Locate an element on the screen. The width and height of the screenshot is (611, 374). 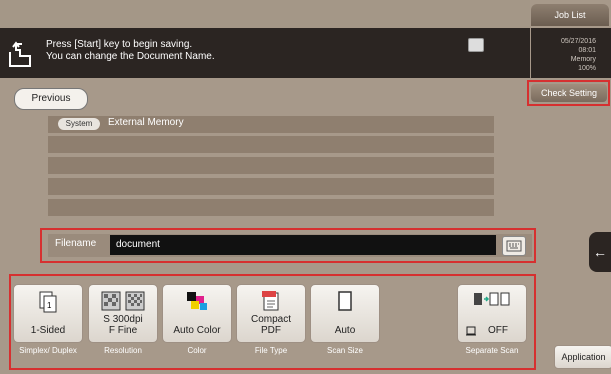
resolution-button: S 300dpi F Fine is located at coordinates (123, 313).